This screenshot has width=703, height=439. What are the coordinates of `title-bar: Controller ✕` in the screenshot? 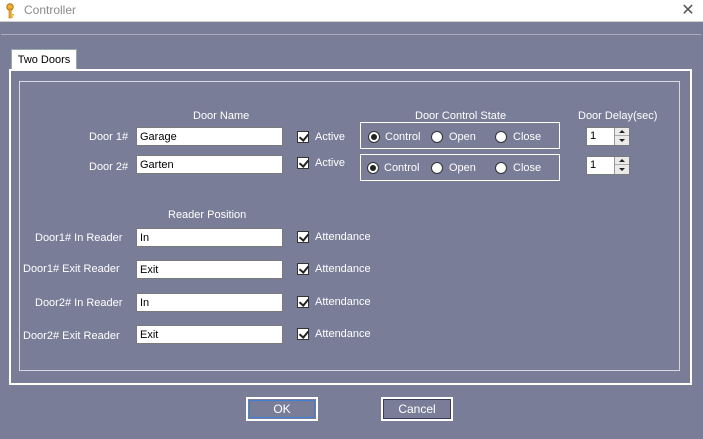 It's located at (351, 11).